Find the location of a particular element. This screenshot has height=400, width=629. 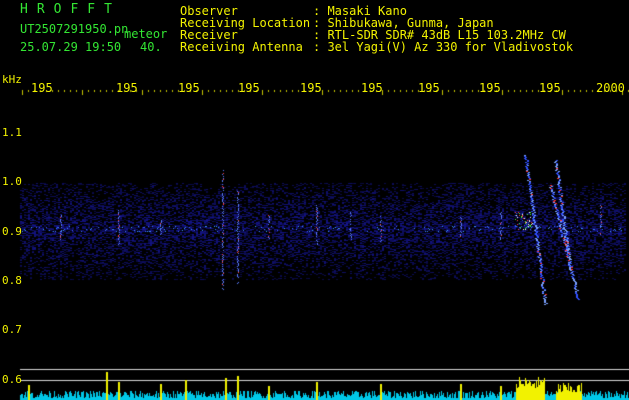

mode-label: meteor is located at coordinates (146, 34).